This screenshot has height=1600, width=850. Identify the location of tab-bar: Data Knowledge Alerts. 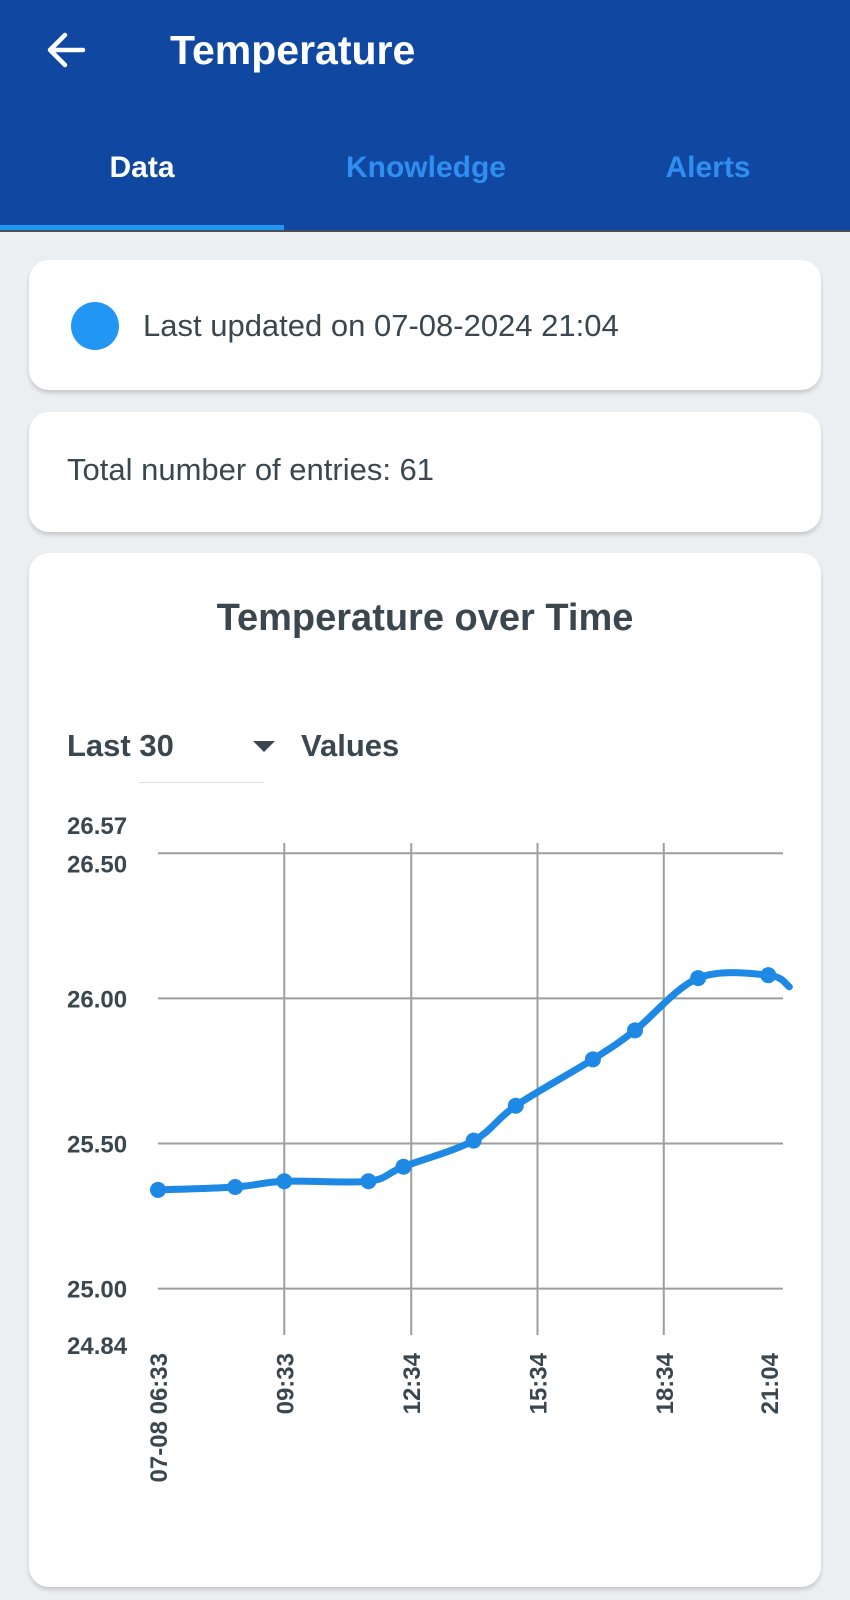
(425, 182).